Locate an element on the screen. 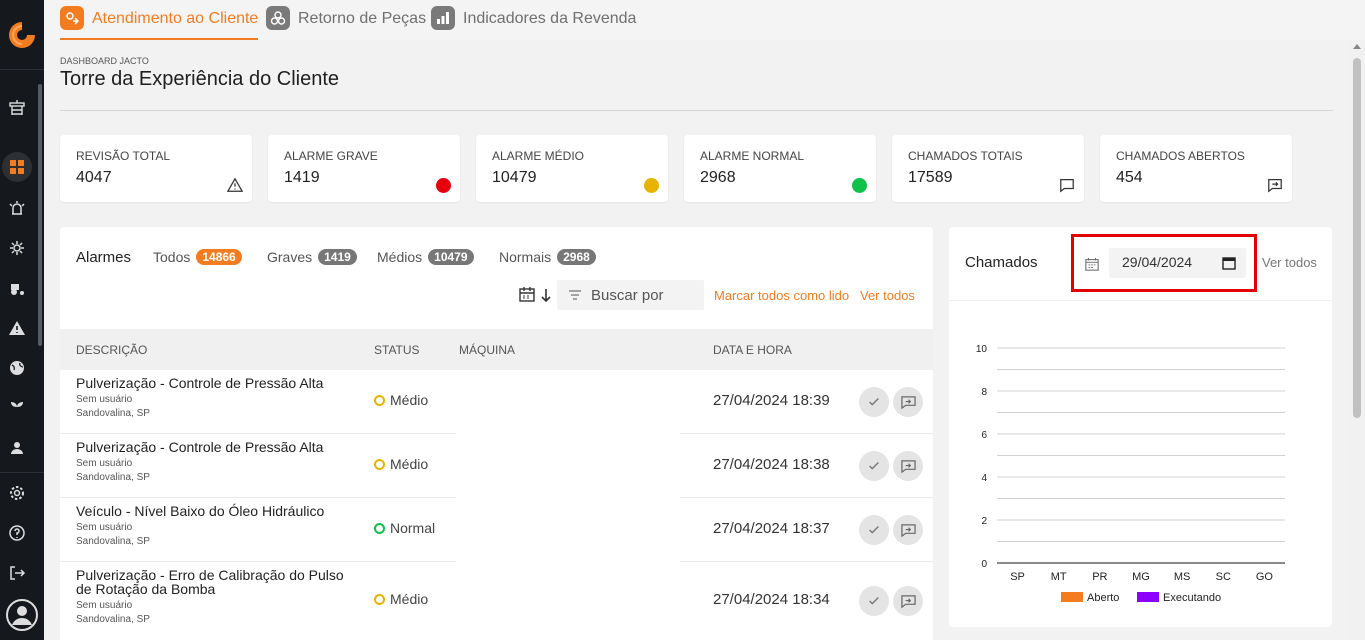 The image size is (1365, 640). card-value: 2968 is located at coordinates (718, 177).